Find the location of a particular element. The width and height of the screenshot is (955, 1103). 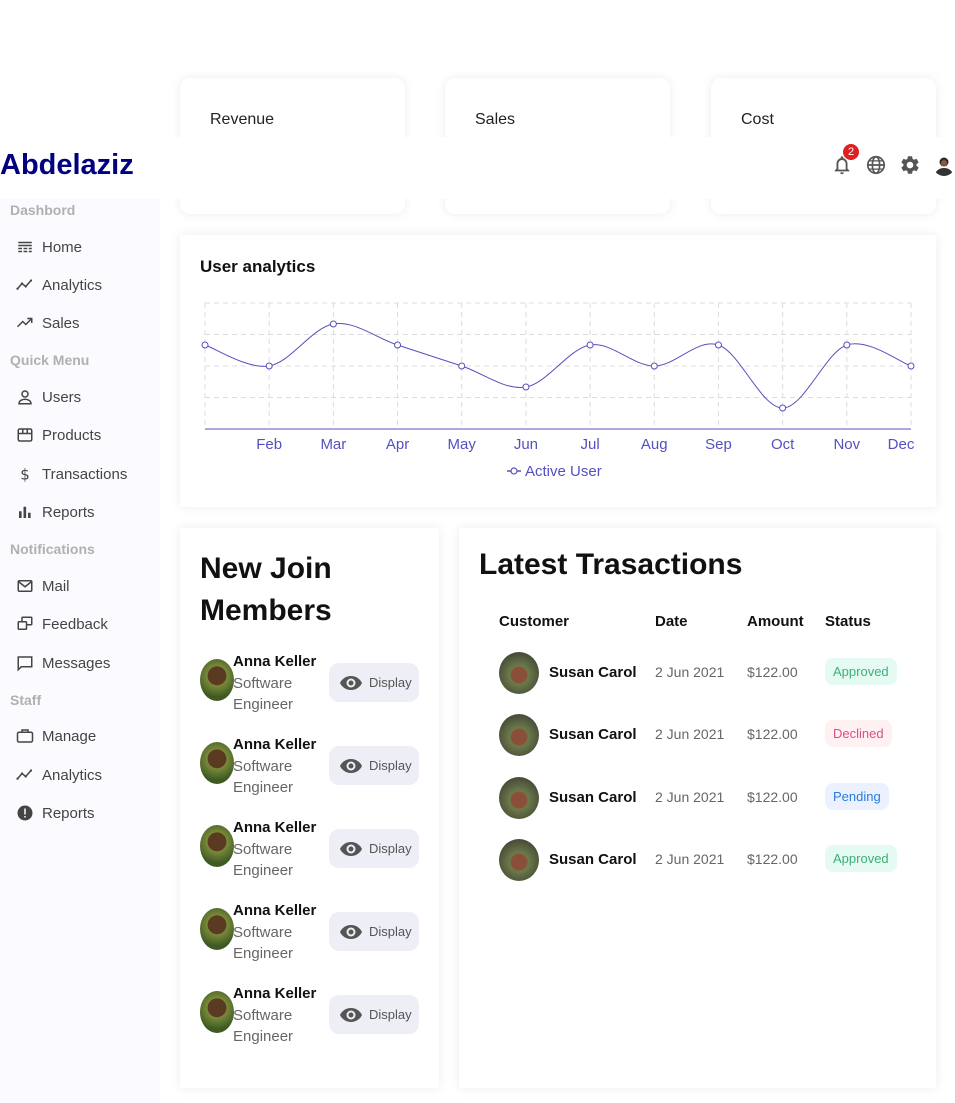

series-line-active-user is located at coordinates (558, 366).